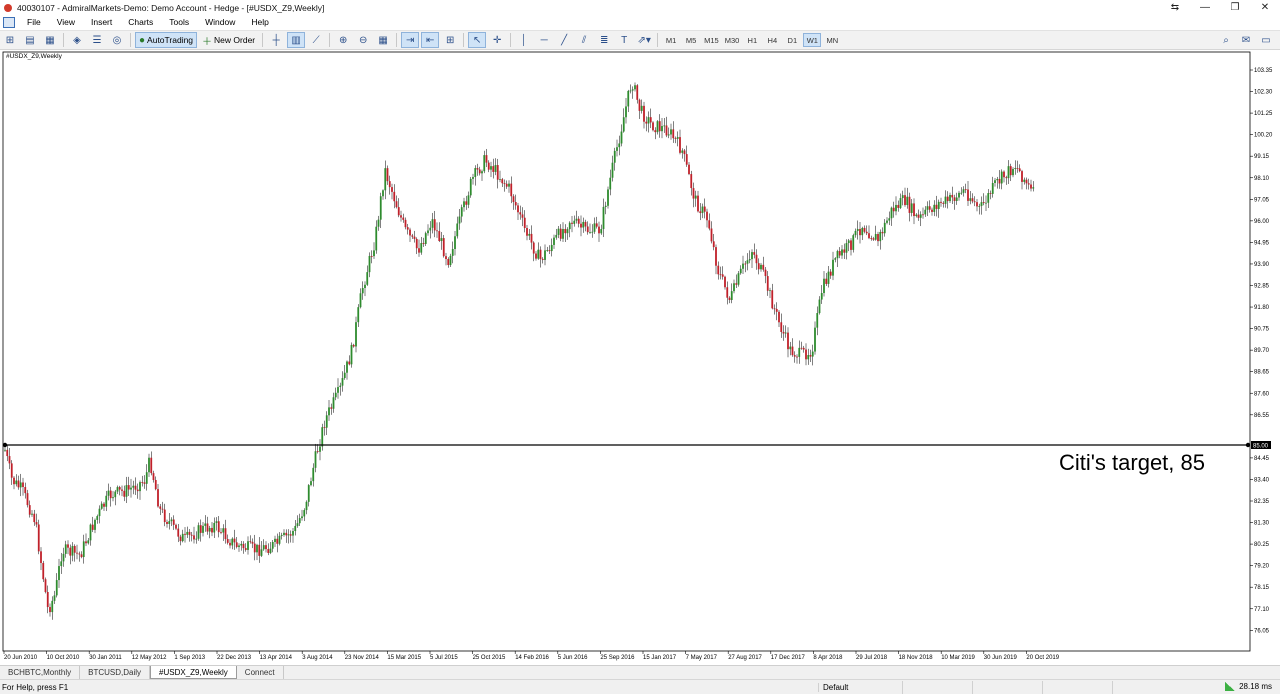 The width and height of the screenshot is (1280, 694). Describe the element at coordinates (30, 40) in the screenshot. I see `profiles-icon: ▤` at that location.